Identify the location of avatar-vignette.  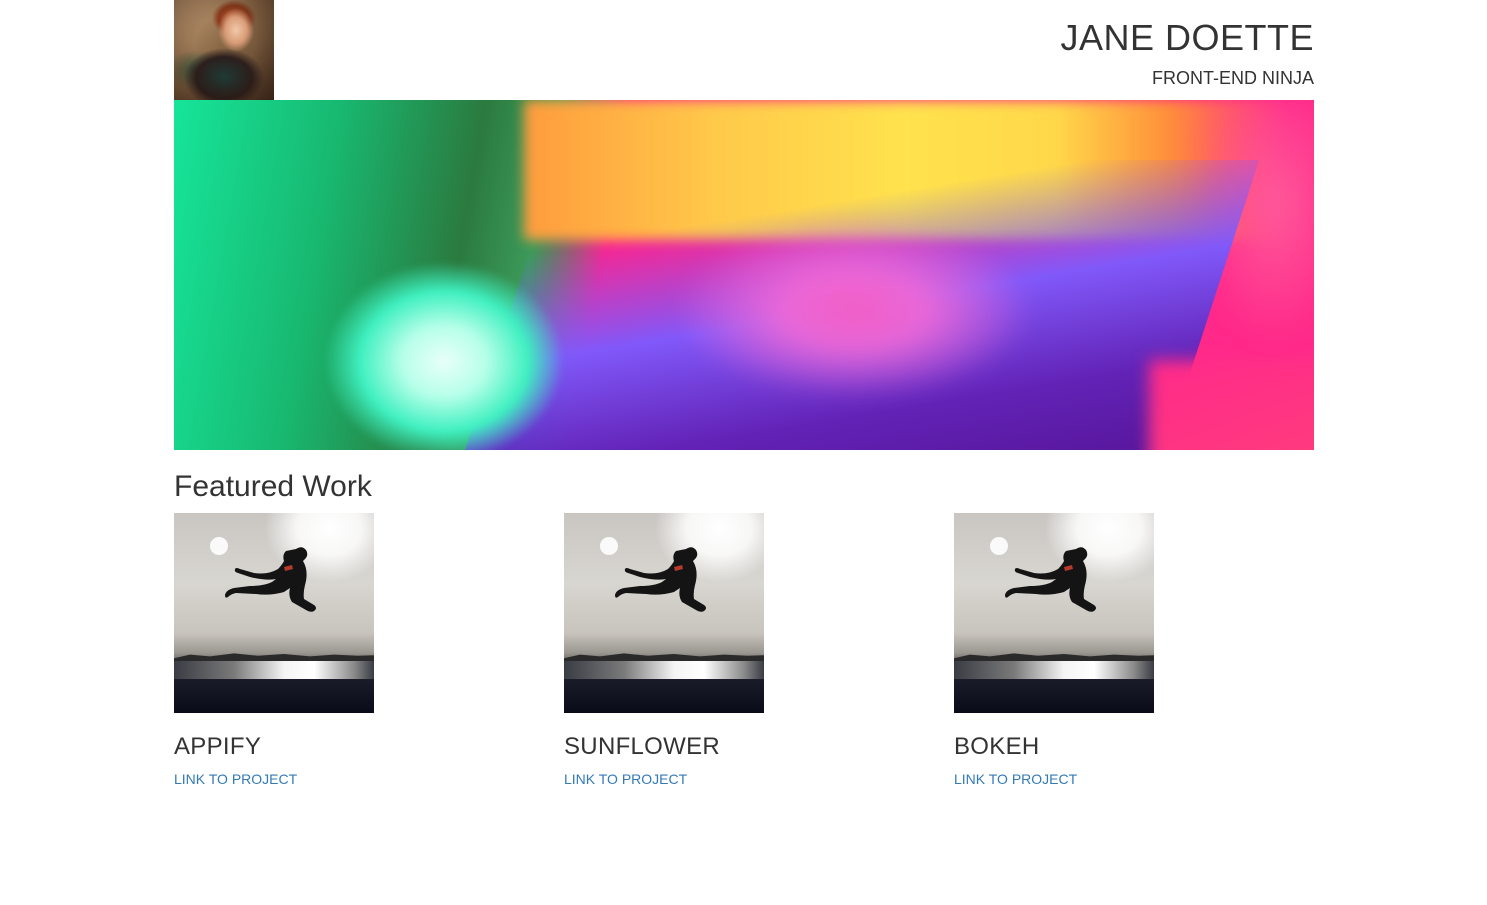
(224, 50).